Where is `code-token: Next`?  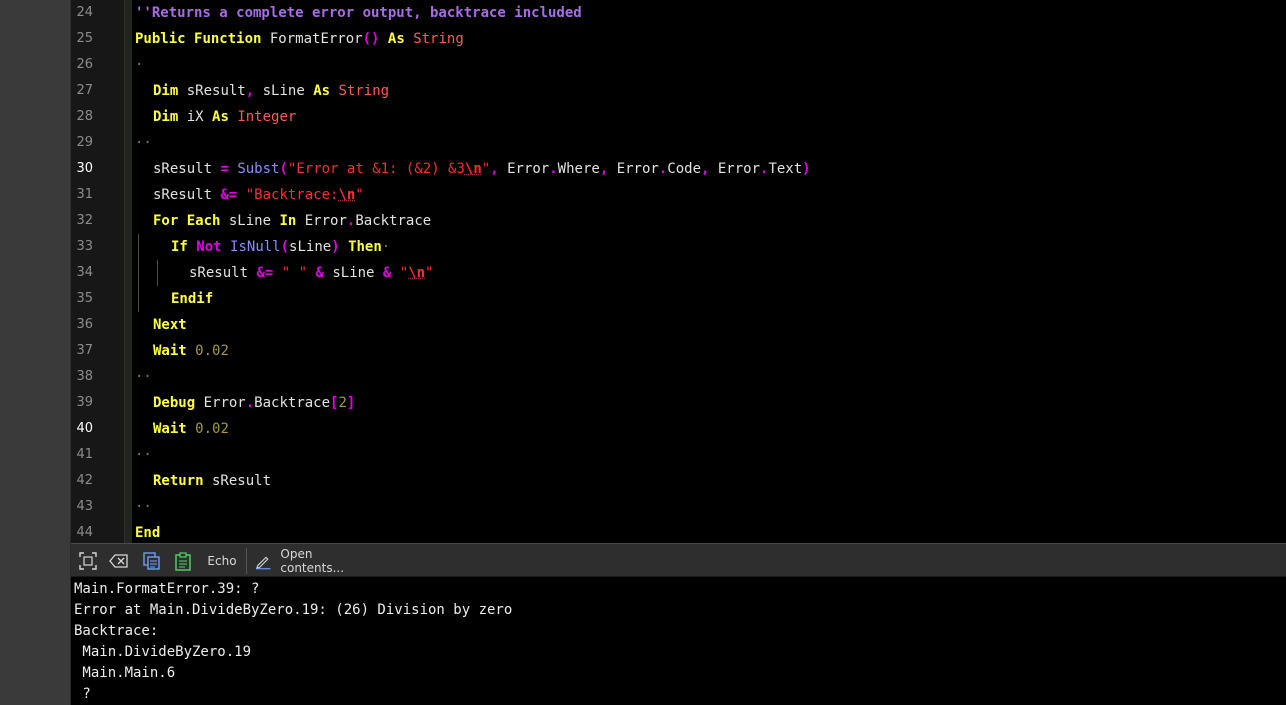
code-token: Next is located at coordinates (170, 325).